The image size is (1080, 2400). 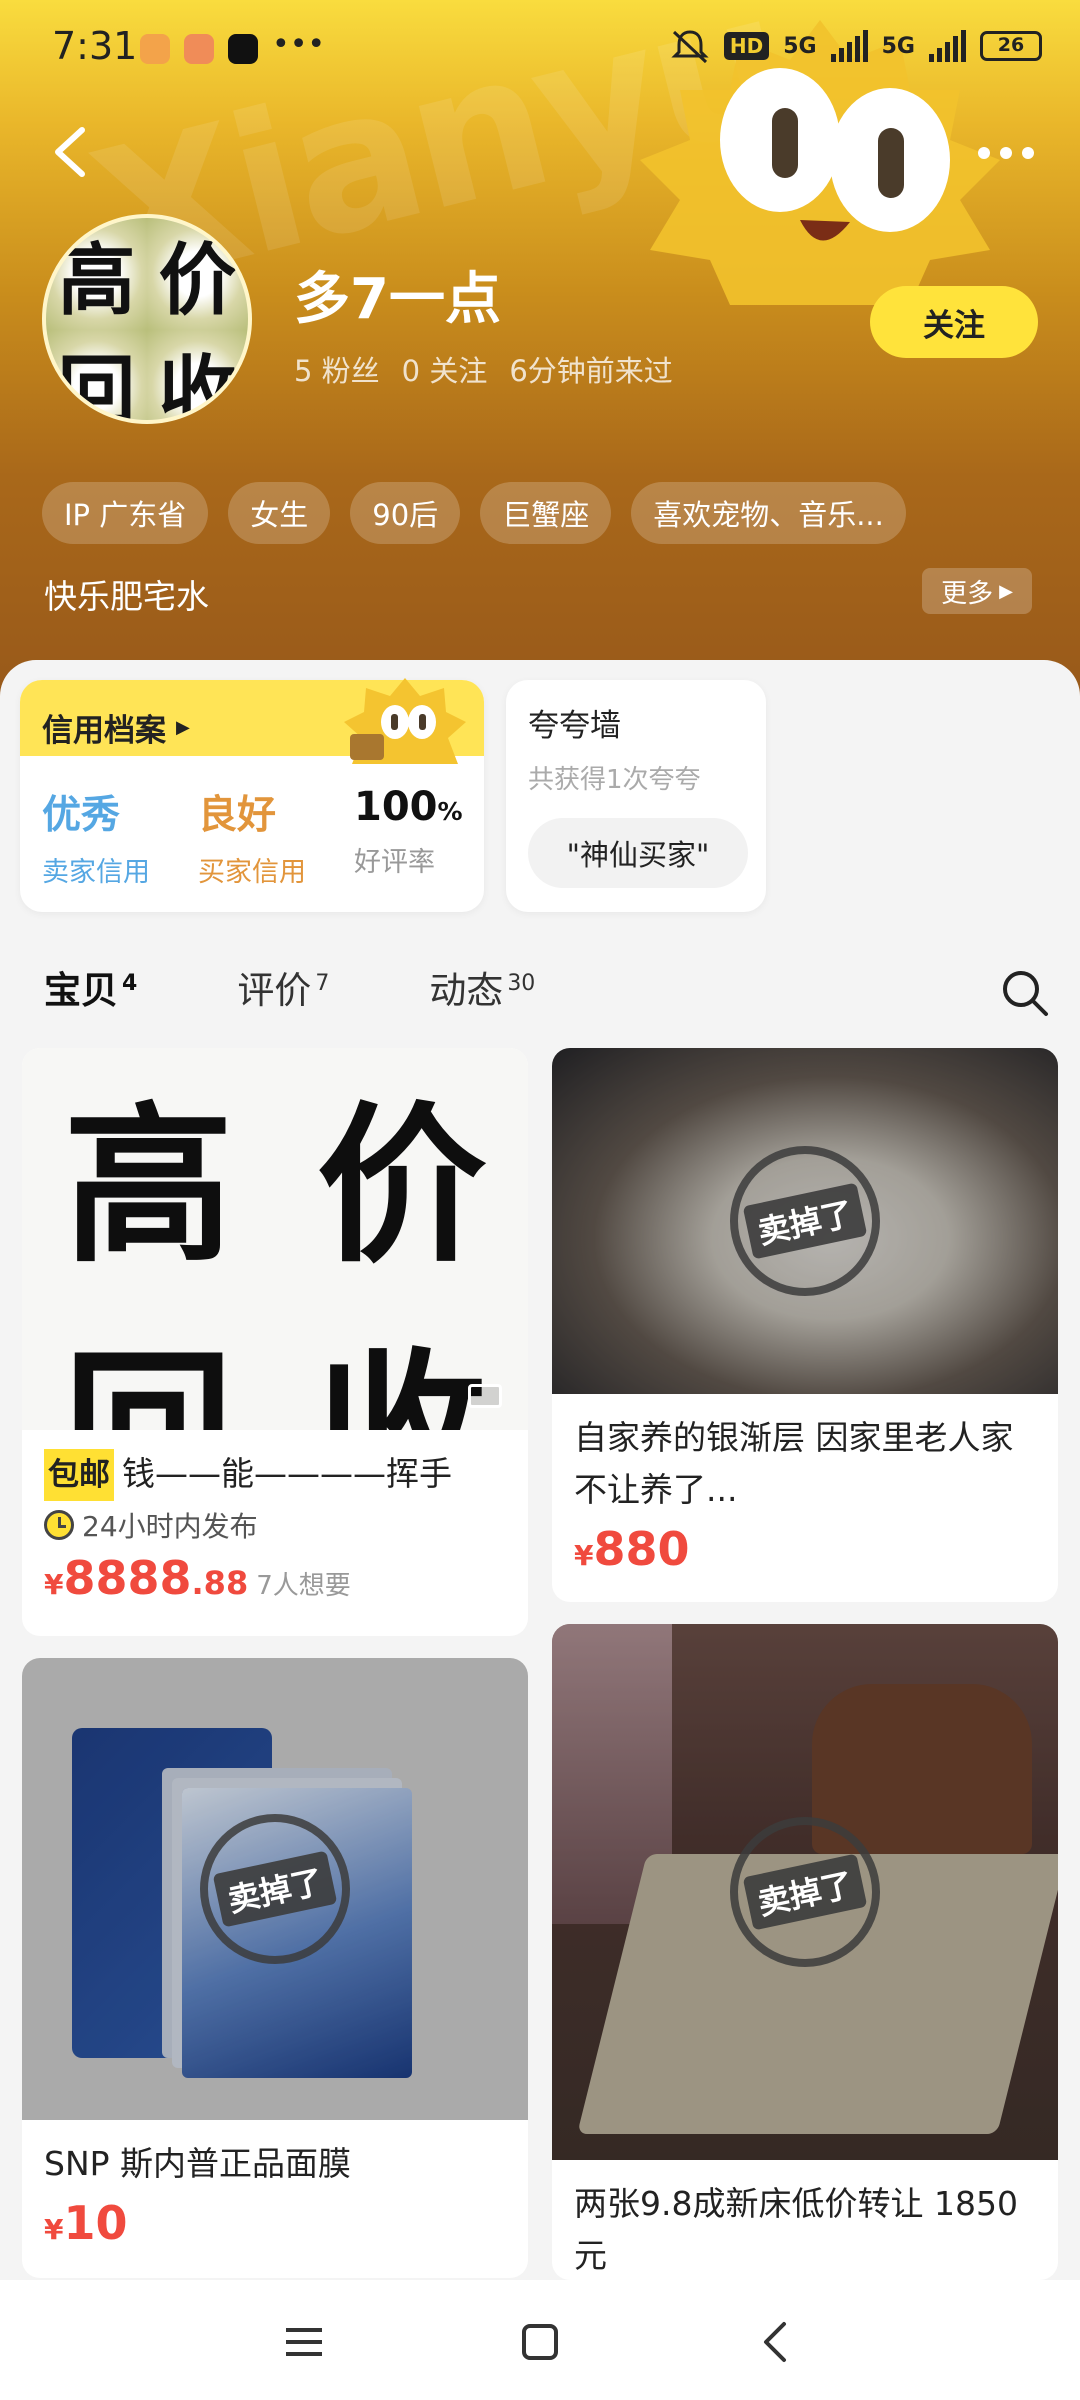 I want to click on back-icon, so click(x=71, y=152).